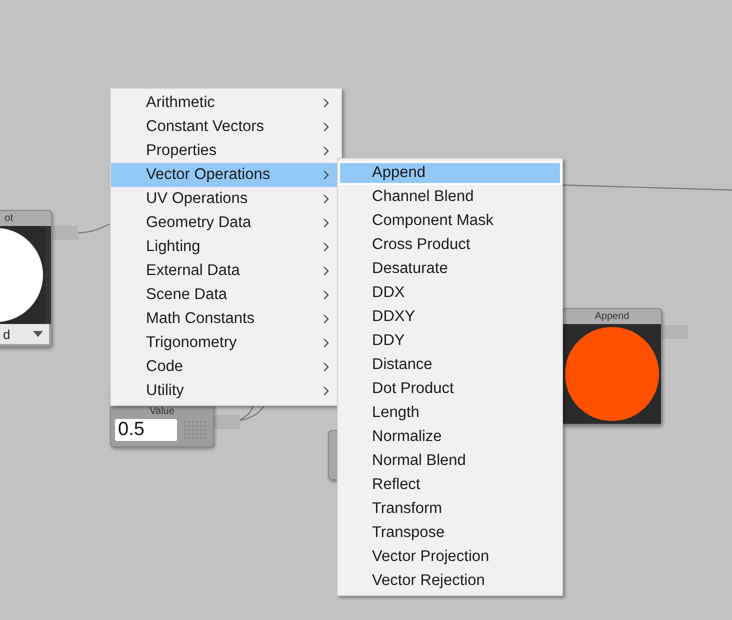 This screenshot has height=620, width=732. Describe the element at coordinates (162, 412) in the screenshot. I see `node-title: Value` at that location.